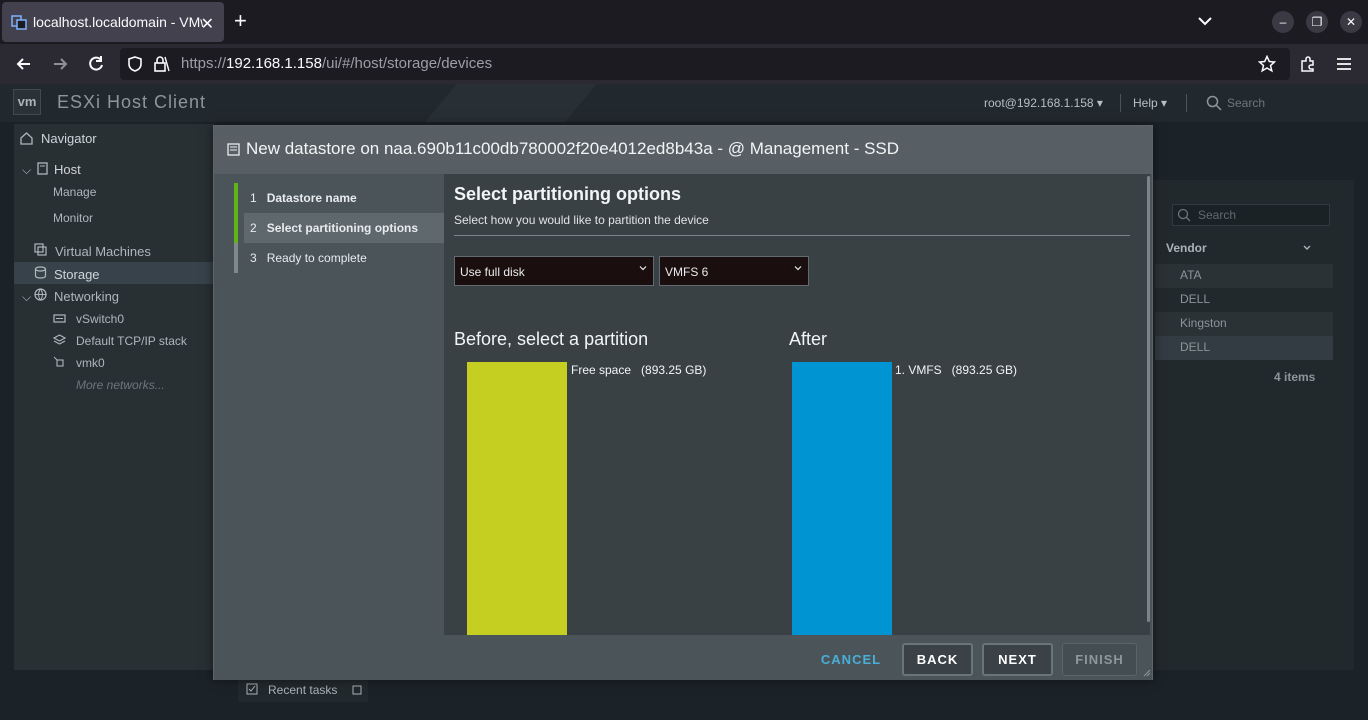  I want to click on header-search-input: Search, so click(1246, 103).